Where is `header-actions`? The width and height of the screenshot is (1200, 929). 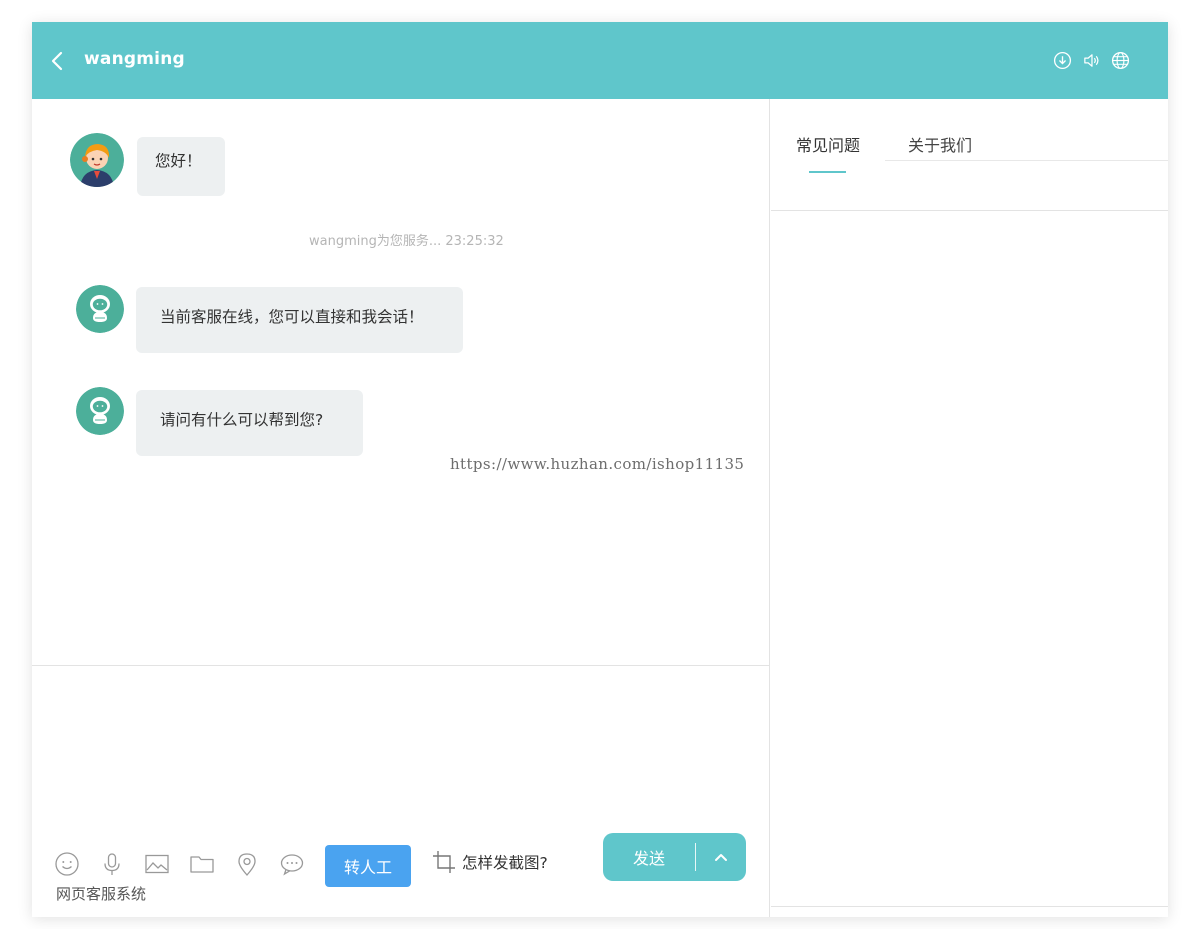 header-actions is located at coordinates (1091, 60).